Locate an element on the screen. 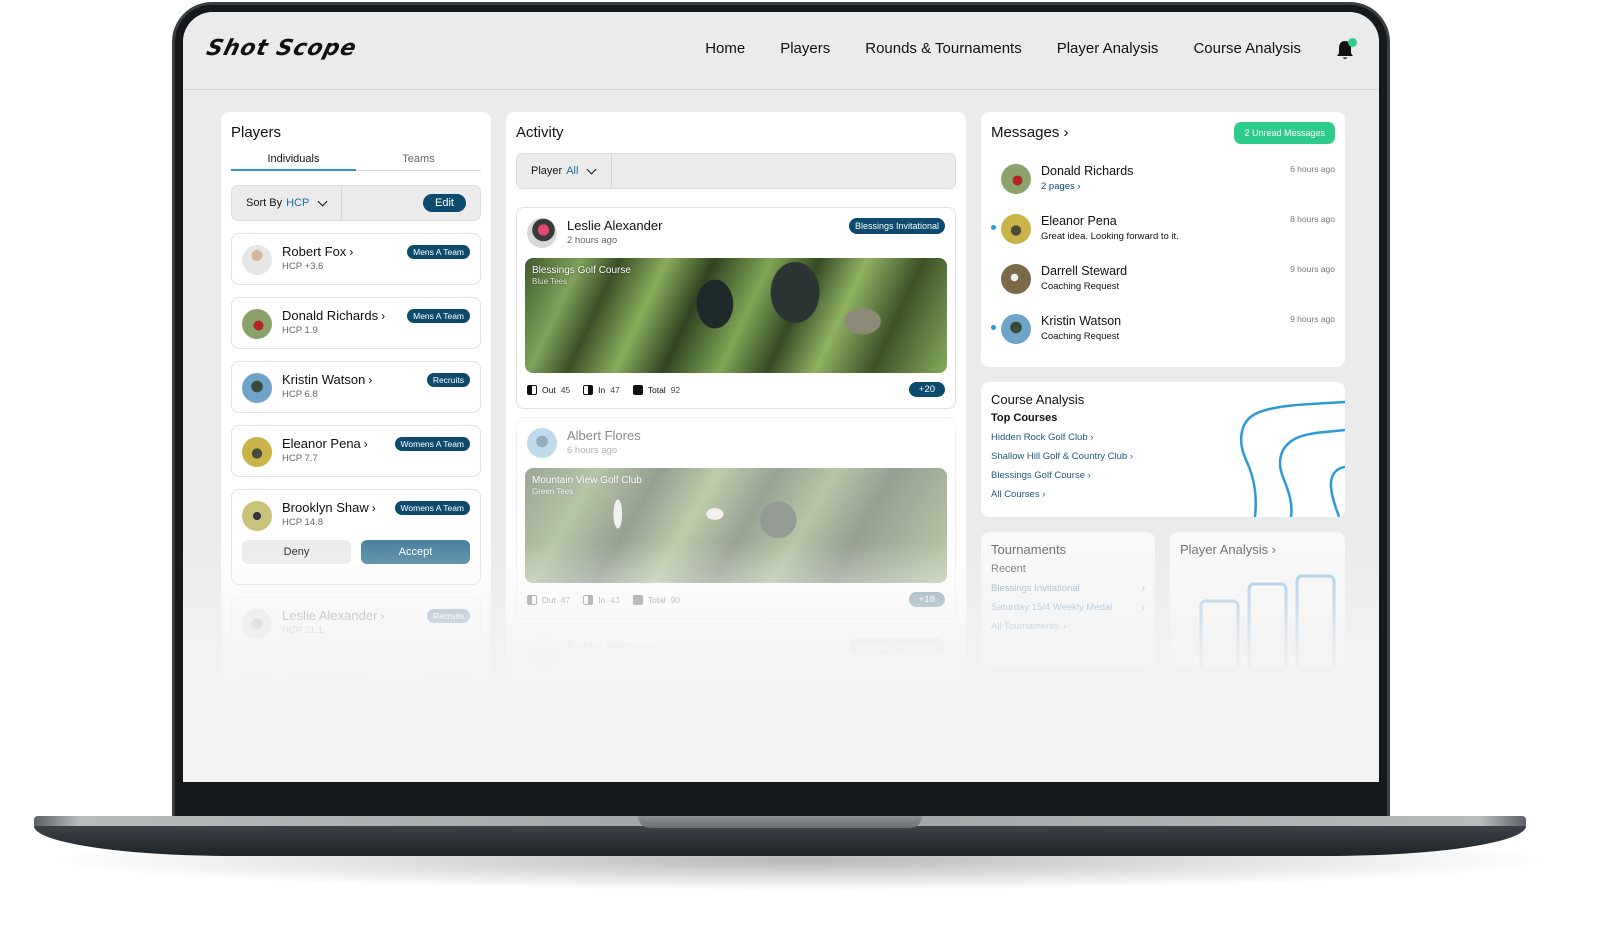 Image resolution: width=1600 pixels, height=946 pixels. message-pages-link: 2 pages is located at coordinates (1058, 186).